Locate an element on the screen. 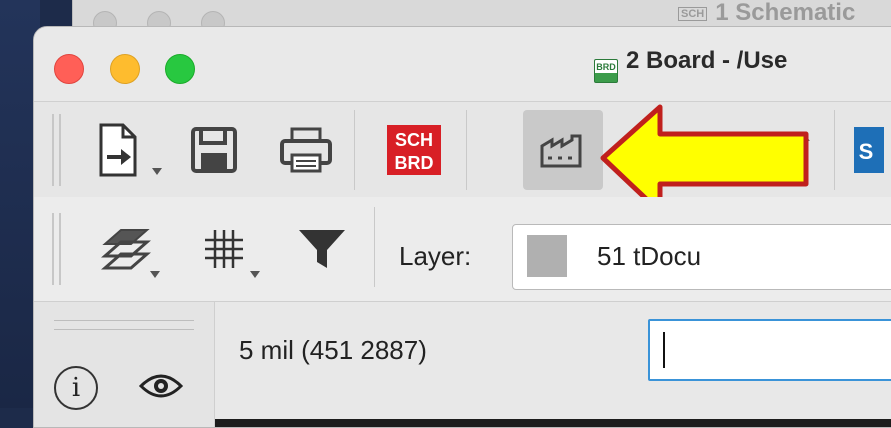  layer-color-swatch is located at coordinates (547, 256).